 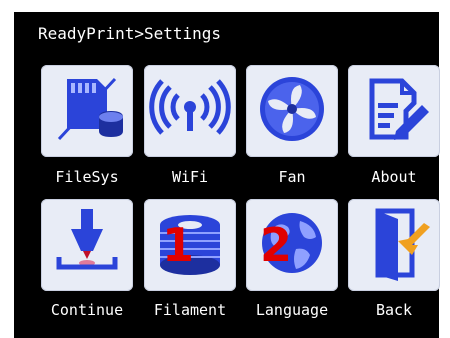 I want to click on wifi-button, so click(x=190, y=111).